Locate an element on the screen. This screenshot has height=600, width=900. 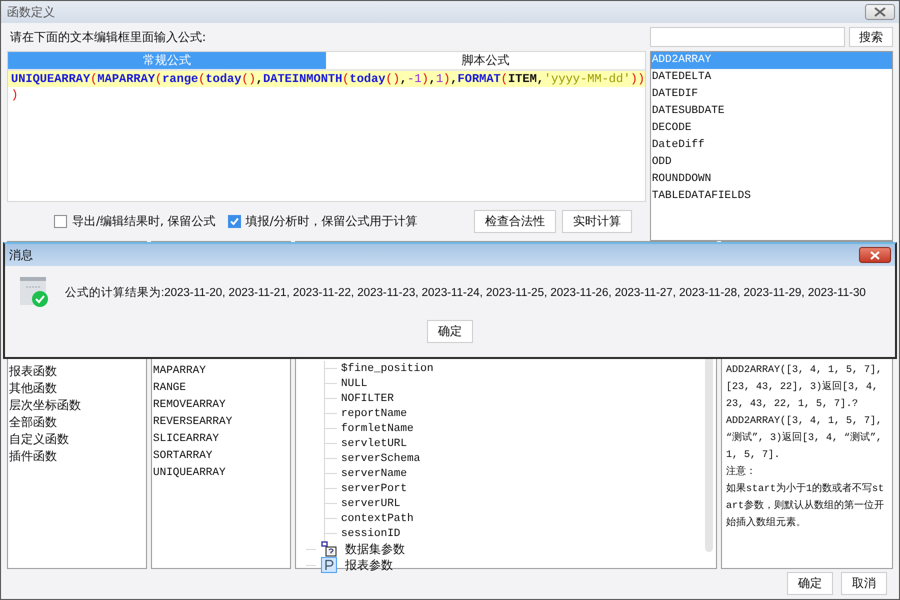
tree-leaf-label: NULL is located at coordinates (354, 384).